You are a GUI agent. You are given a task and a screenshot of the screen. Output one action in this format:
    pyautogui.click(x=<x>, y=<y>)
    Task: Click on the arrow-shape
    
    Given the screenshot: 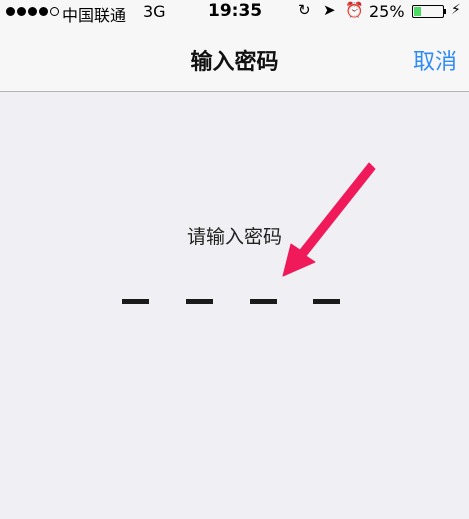 What is the action you would take?
    pyautogui.click(x=329, y=219)
    